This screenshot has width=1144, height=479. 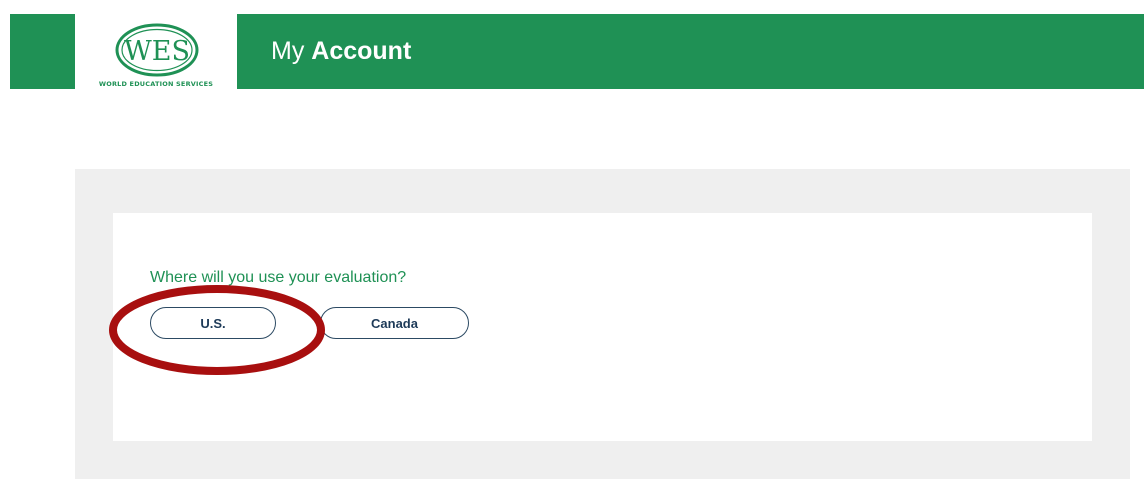 I want to click on page-title: My Account, so click(x=341, y=51).